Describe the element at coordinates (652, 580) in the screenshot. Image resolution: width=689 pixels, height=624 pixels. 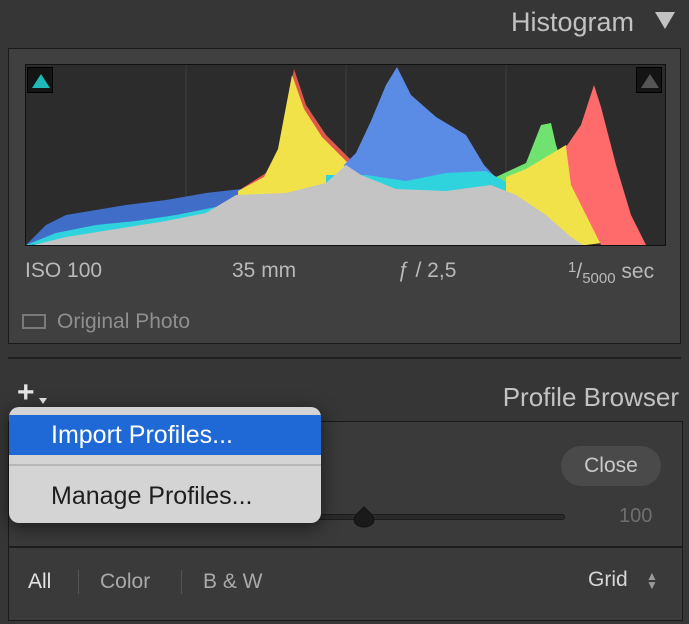
I see `updown-arrows-icon: ▲ ▼` at that location.